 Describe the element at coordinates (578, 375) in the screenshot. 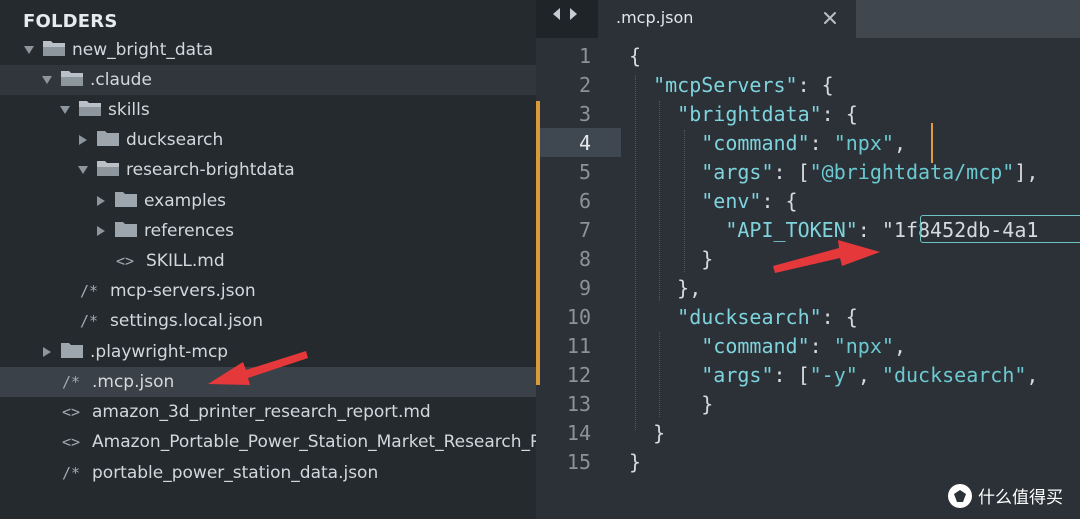

I see `line-number: 12` at that location.